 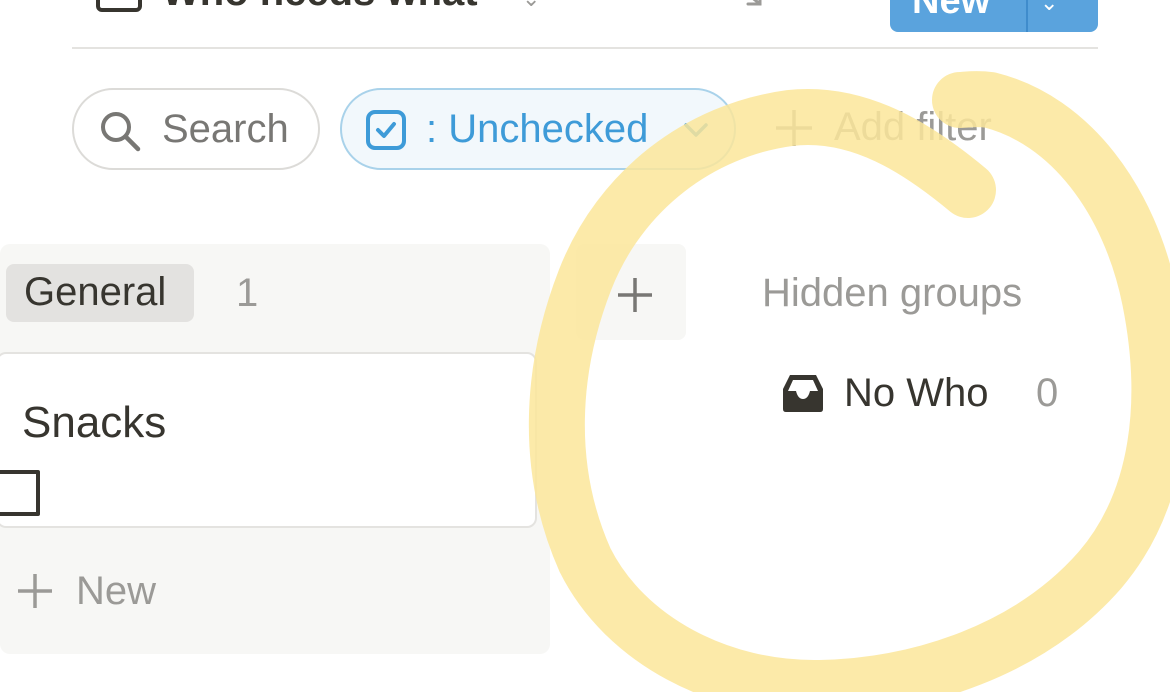 I want to click on new-button-separator, so click(x=1027, y=16).